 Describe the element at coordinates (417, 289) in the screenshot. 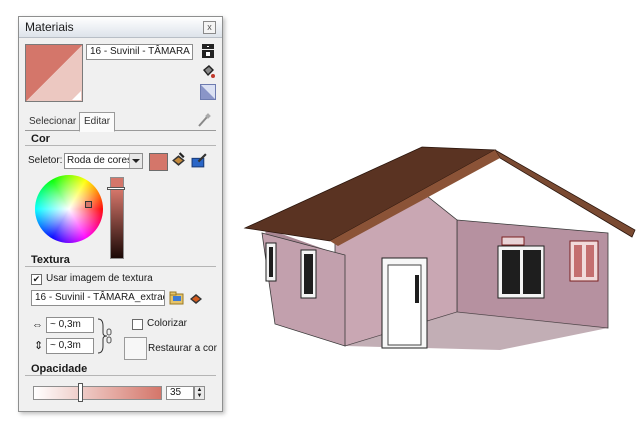

I see `door-handle-glass` at that location.